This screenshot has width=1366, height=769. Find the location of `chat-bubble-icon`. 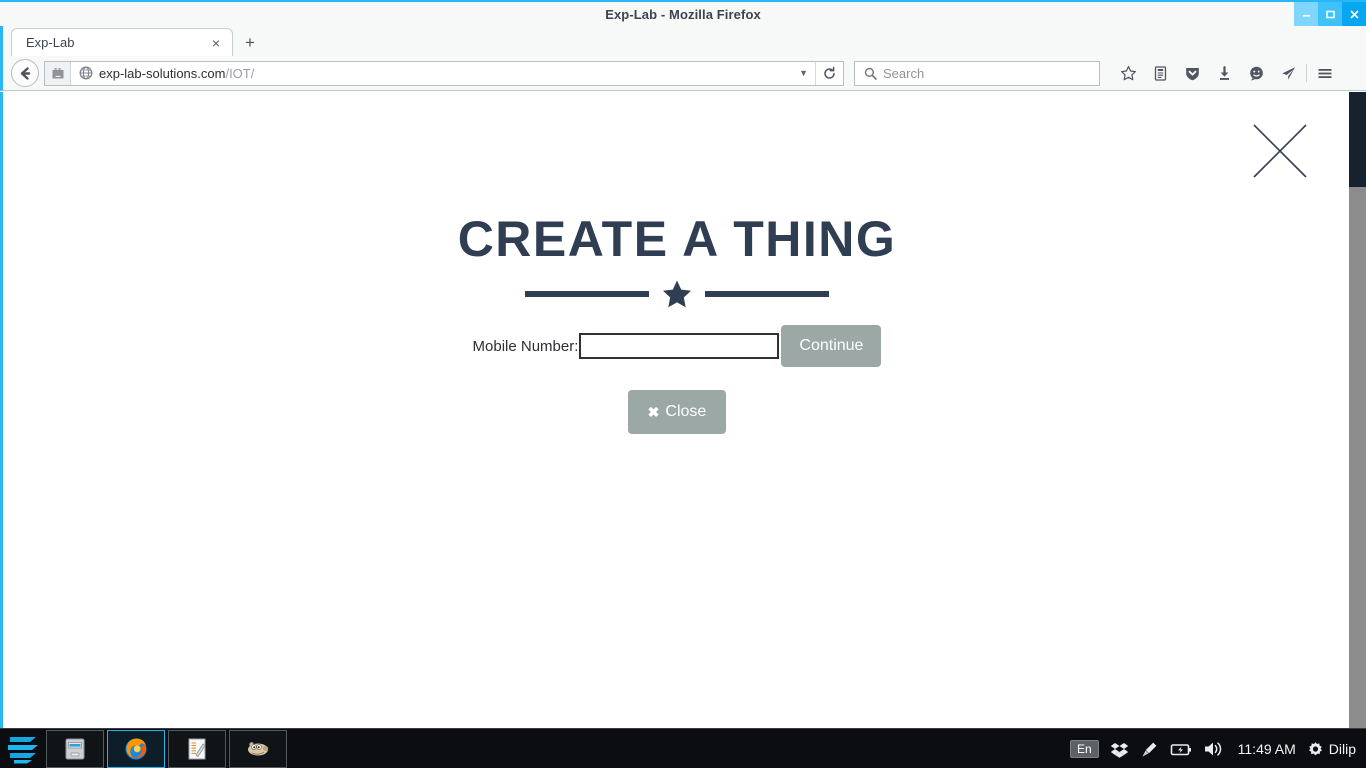

chat-bubble-icon is located at coordinates (1256, 73).